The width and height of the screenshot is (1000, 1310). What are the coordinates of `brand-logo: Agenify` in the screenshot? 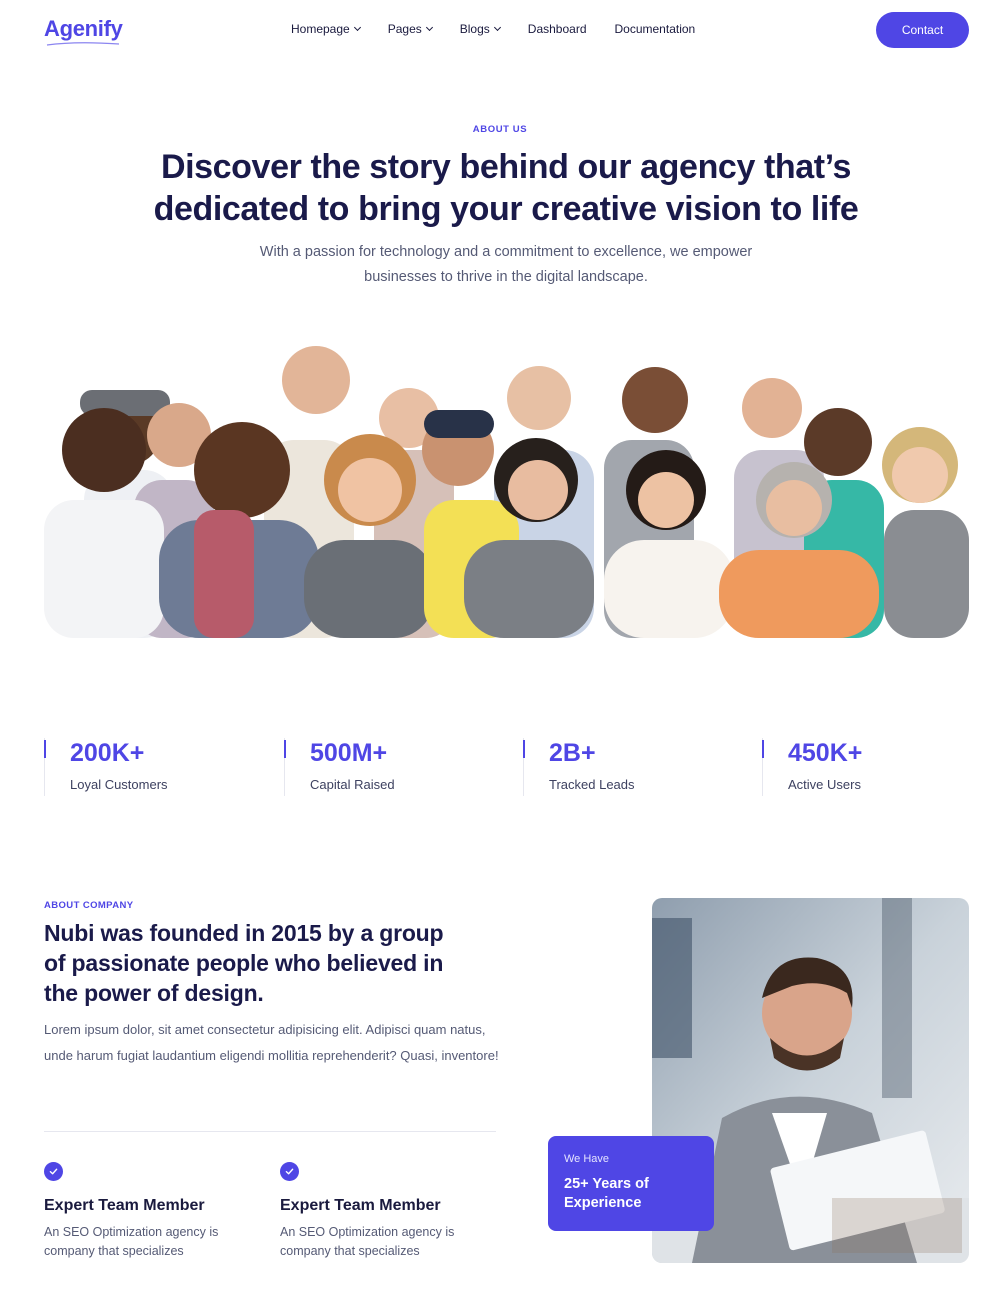 It's located at (83, 29).